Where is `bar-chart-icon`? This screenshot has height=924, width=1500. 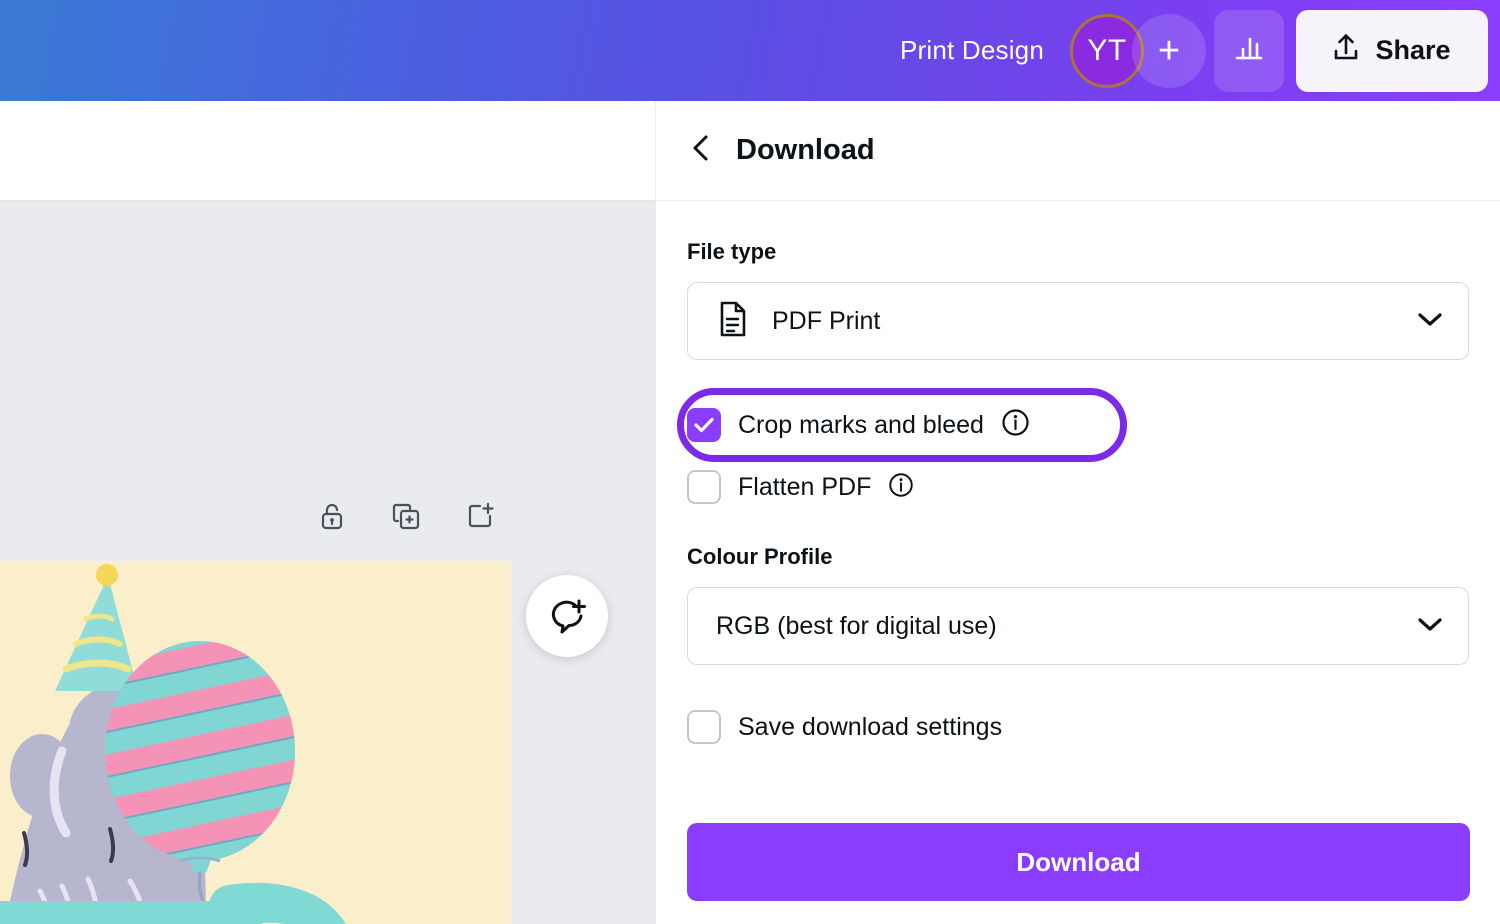 bar-chart-icon is located at coordinates (1249, 50).